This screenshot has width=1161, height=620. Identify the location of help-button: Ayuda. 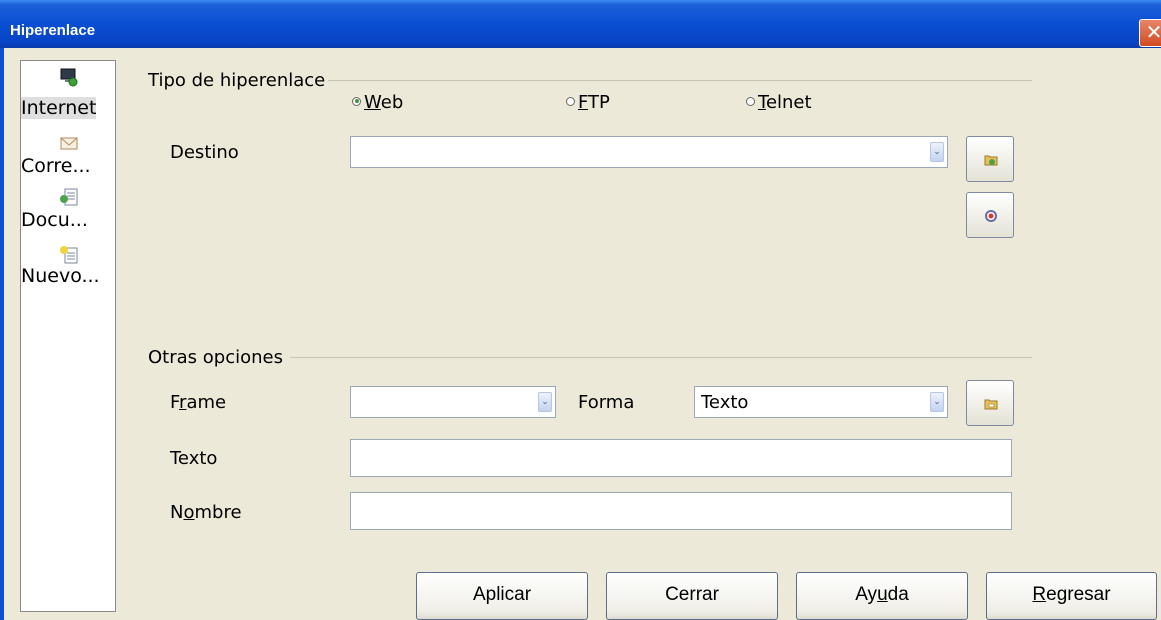
(882, 596).